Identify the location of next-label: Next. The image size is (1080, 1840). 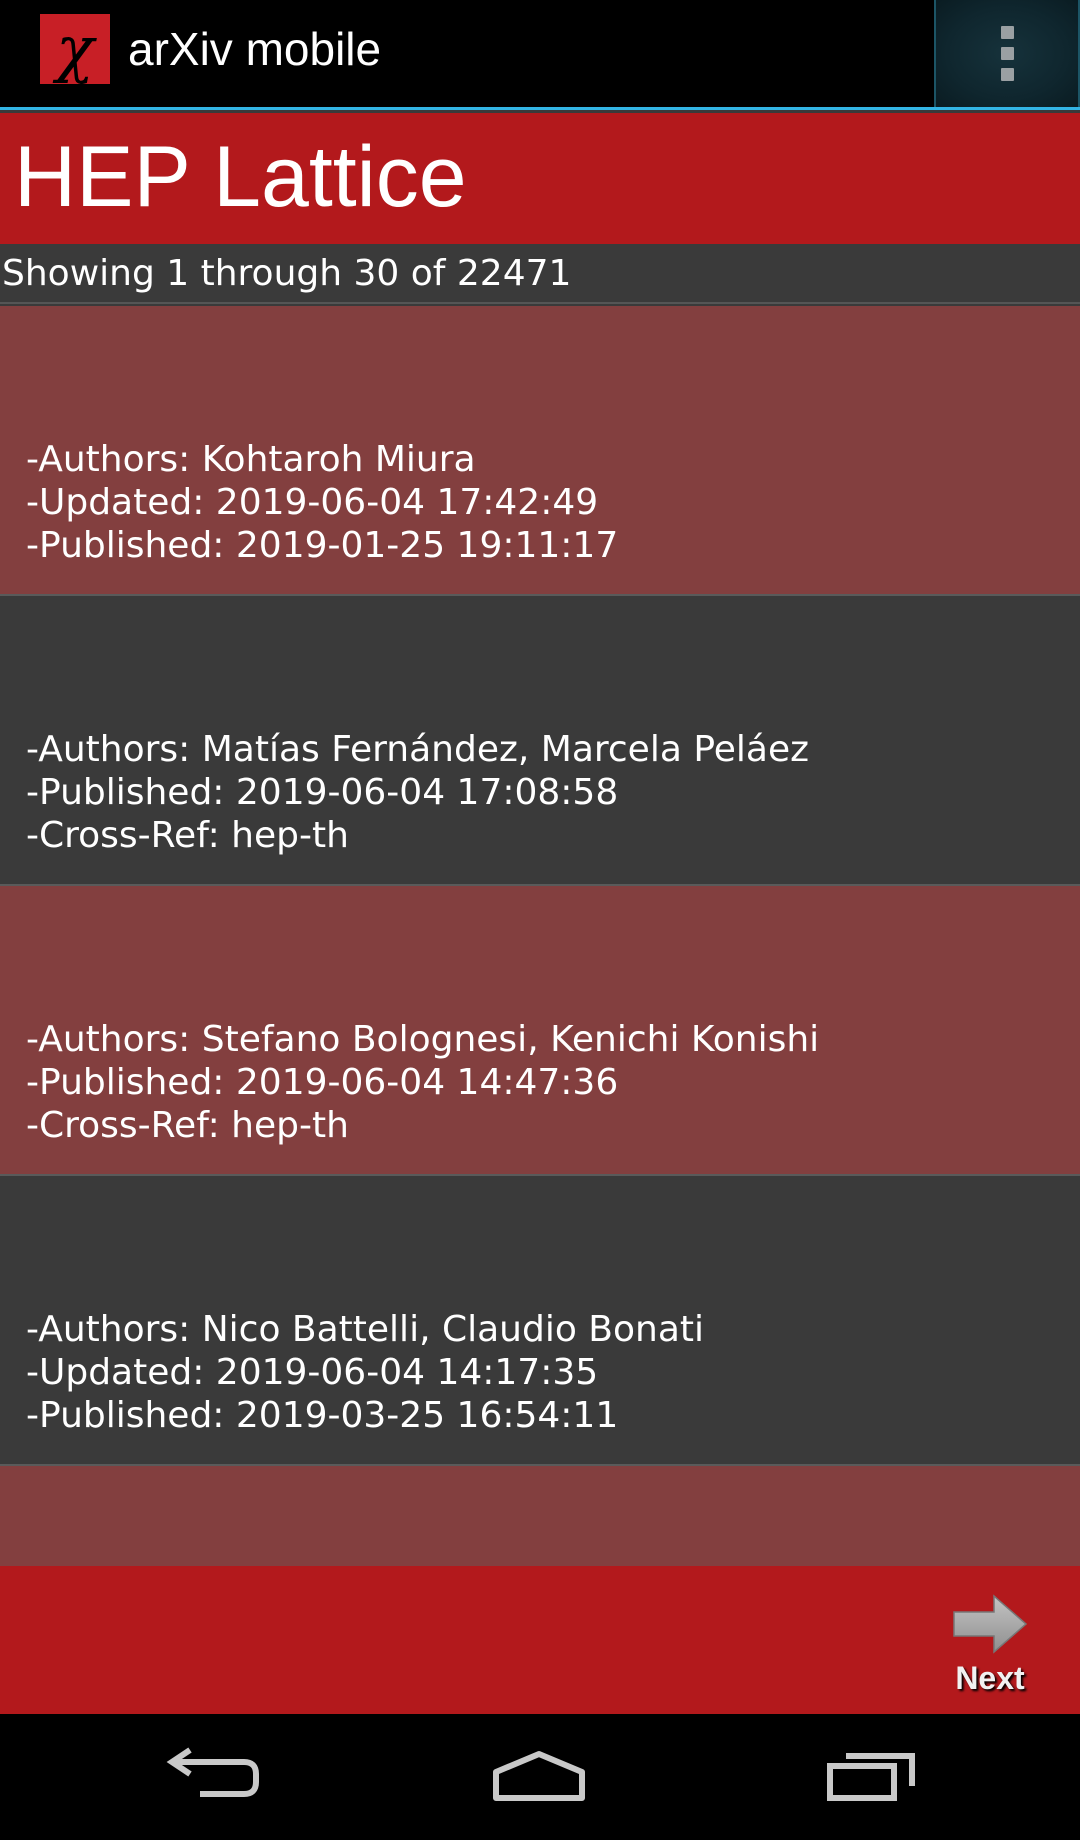
(990, 1678).